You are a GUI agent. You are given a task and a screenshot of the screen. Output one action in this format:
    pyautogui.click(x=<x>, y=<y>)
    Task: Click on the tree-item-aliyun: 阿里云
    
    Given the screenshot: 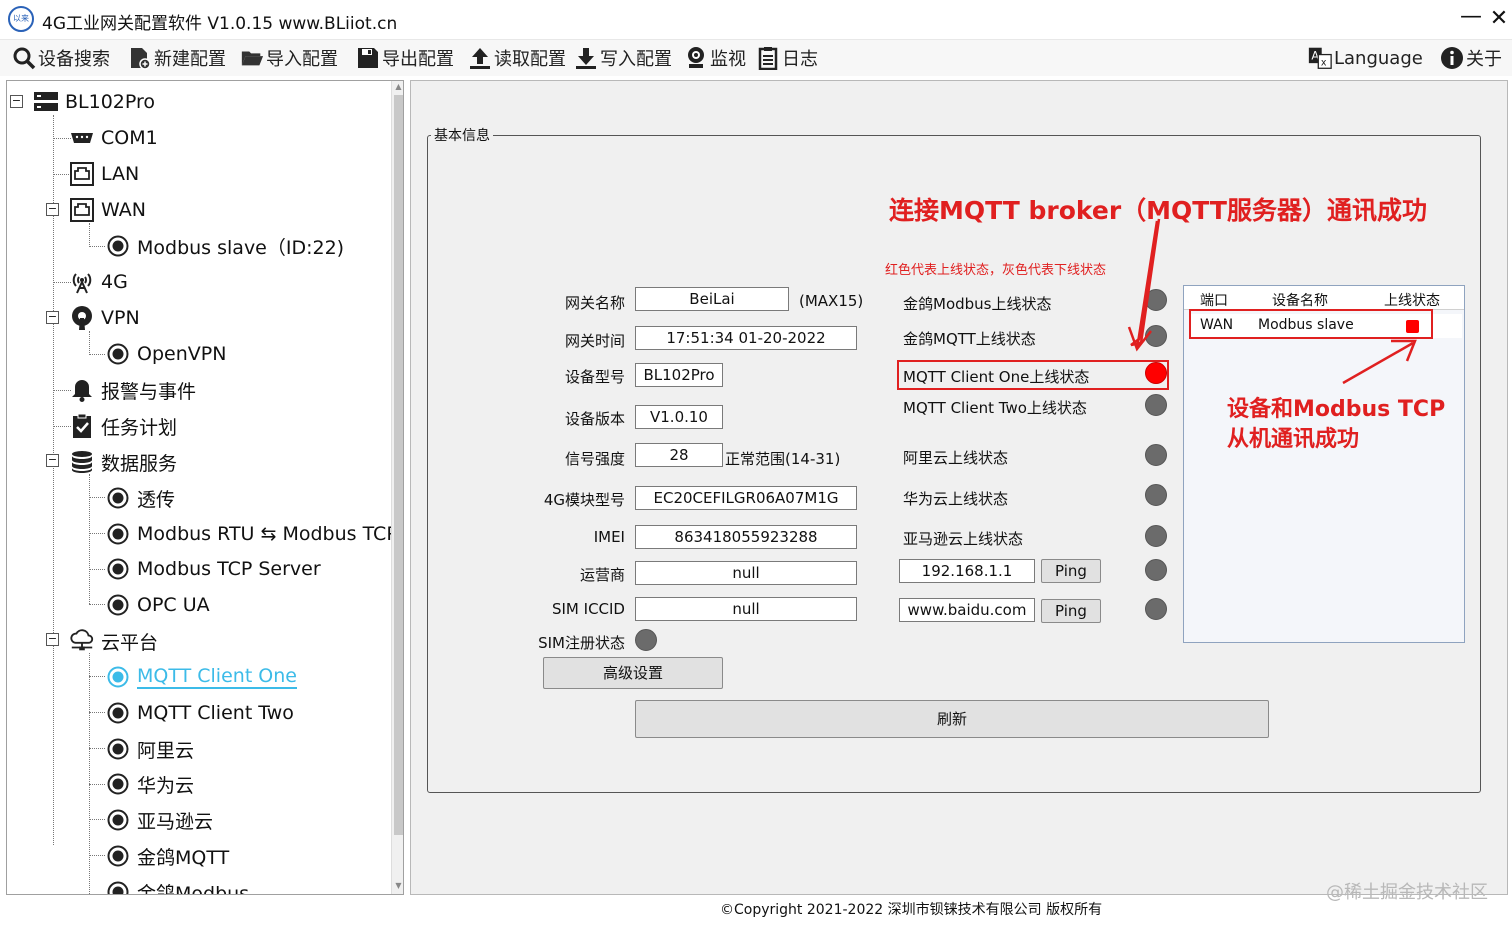 What is the action you would take?
    pyautogui.click(x=149, y=749)
    